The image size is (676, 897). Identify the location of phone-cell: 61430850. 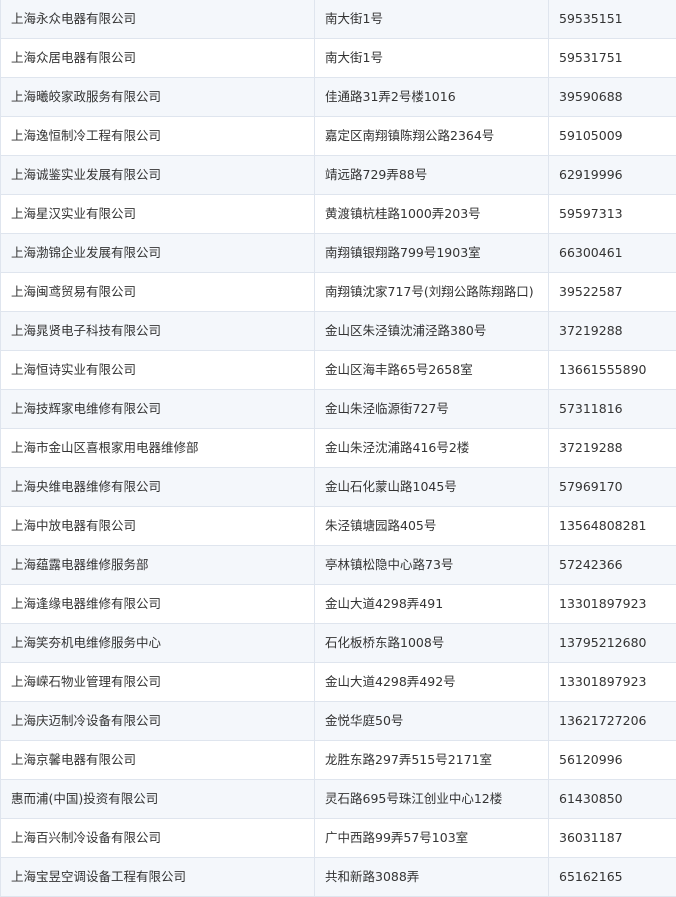
(612, 799).